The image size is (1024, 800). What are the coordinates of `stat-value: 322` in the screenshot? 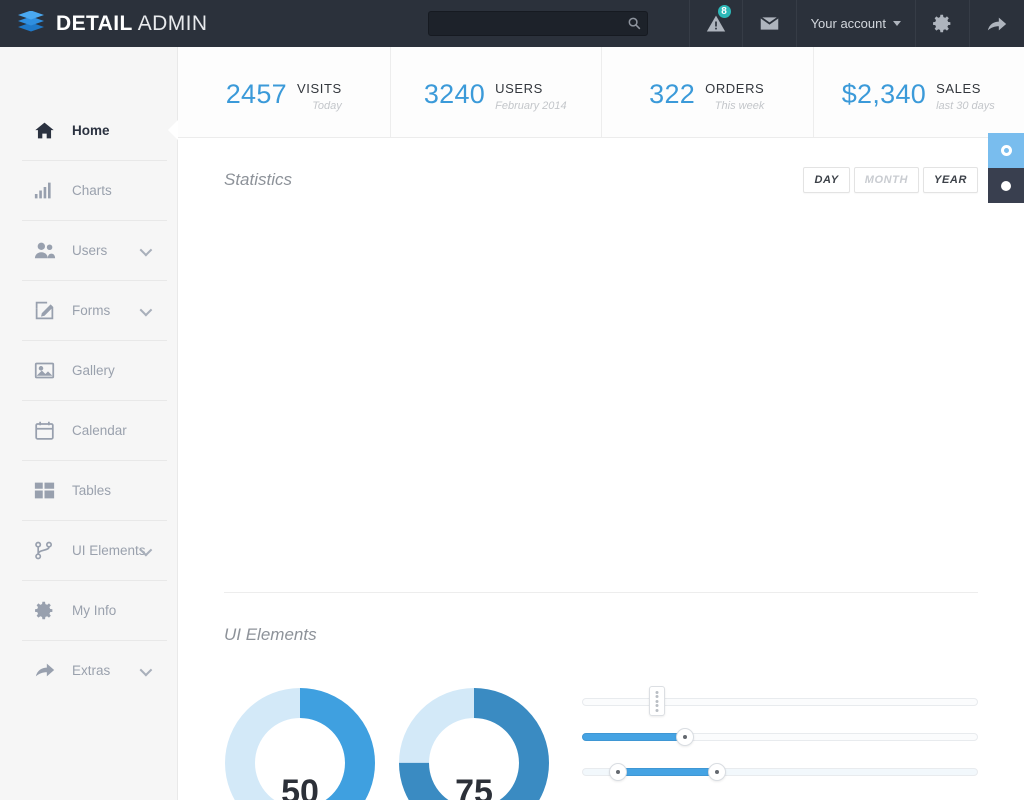 It's located at (672, 93).